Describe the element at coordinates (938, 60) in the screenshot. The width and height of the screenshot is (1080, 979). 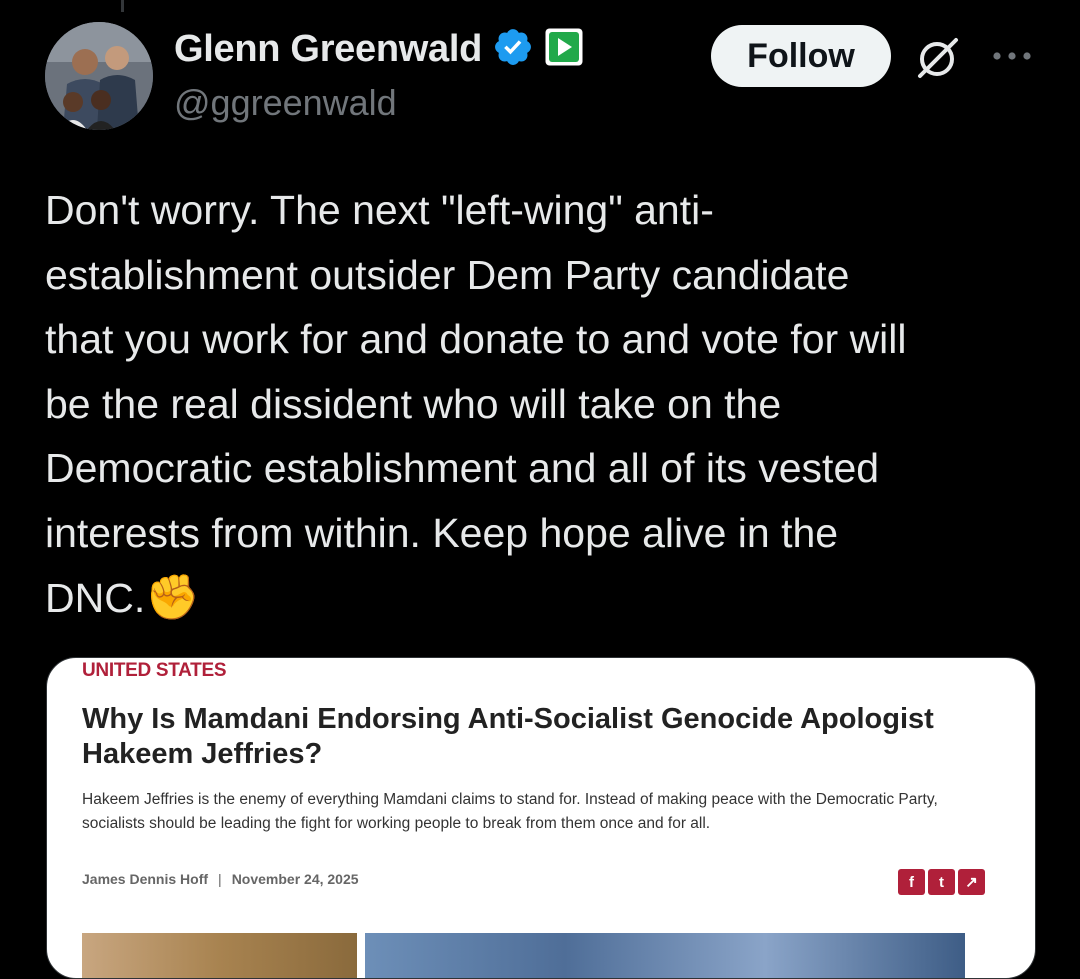
I see `grok-icon` at that location.